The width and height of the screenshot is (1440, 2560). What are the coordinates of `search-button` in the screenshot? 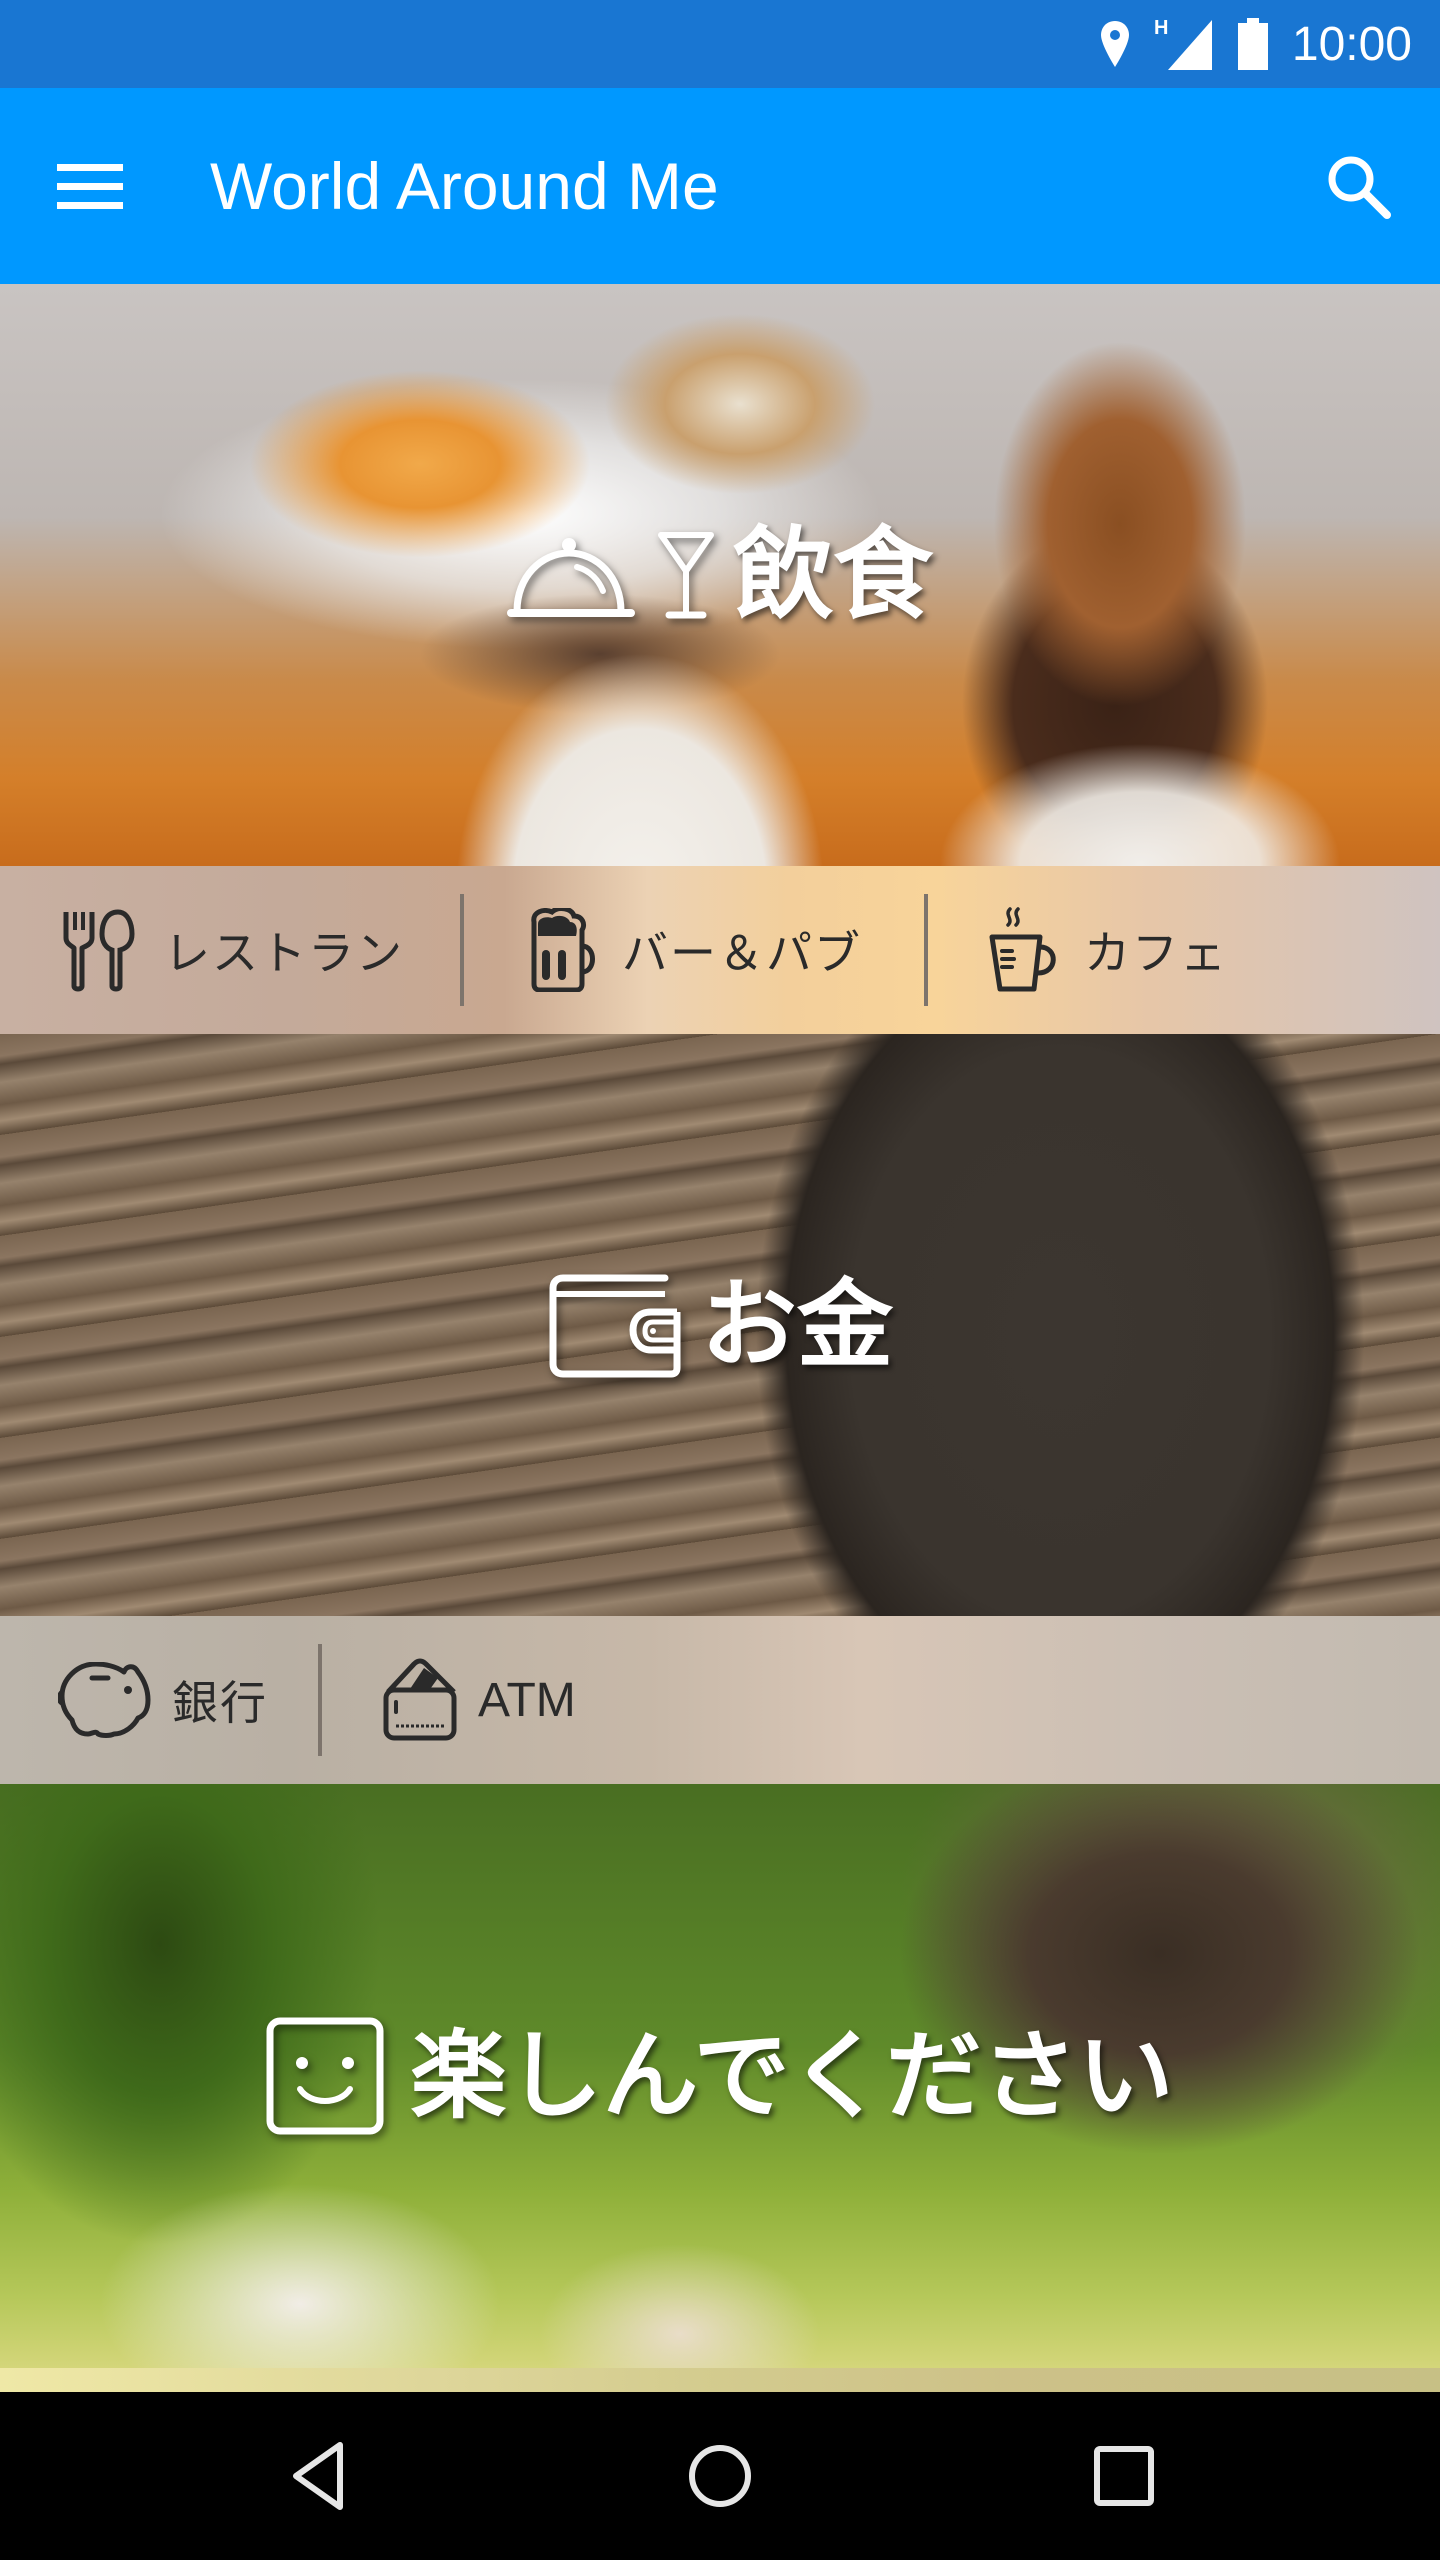 It's located at (1358, 186).